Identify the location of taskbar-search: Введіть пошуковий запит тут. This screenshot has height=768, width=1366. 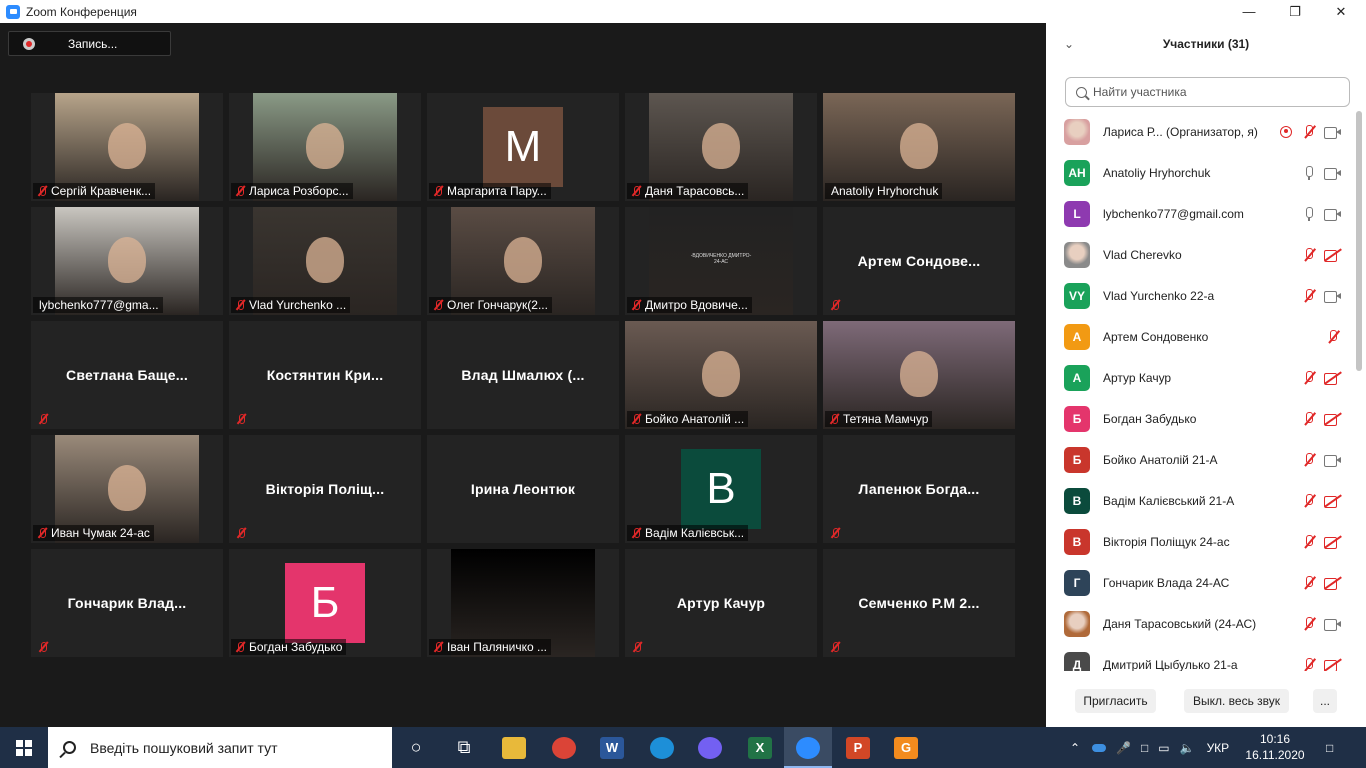
(220, 747).